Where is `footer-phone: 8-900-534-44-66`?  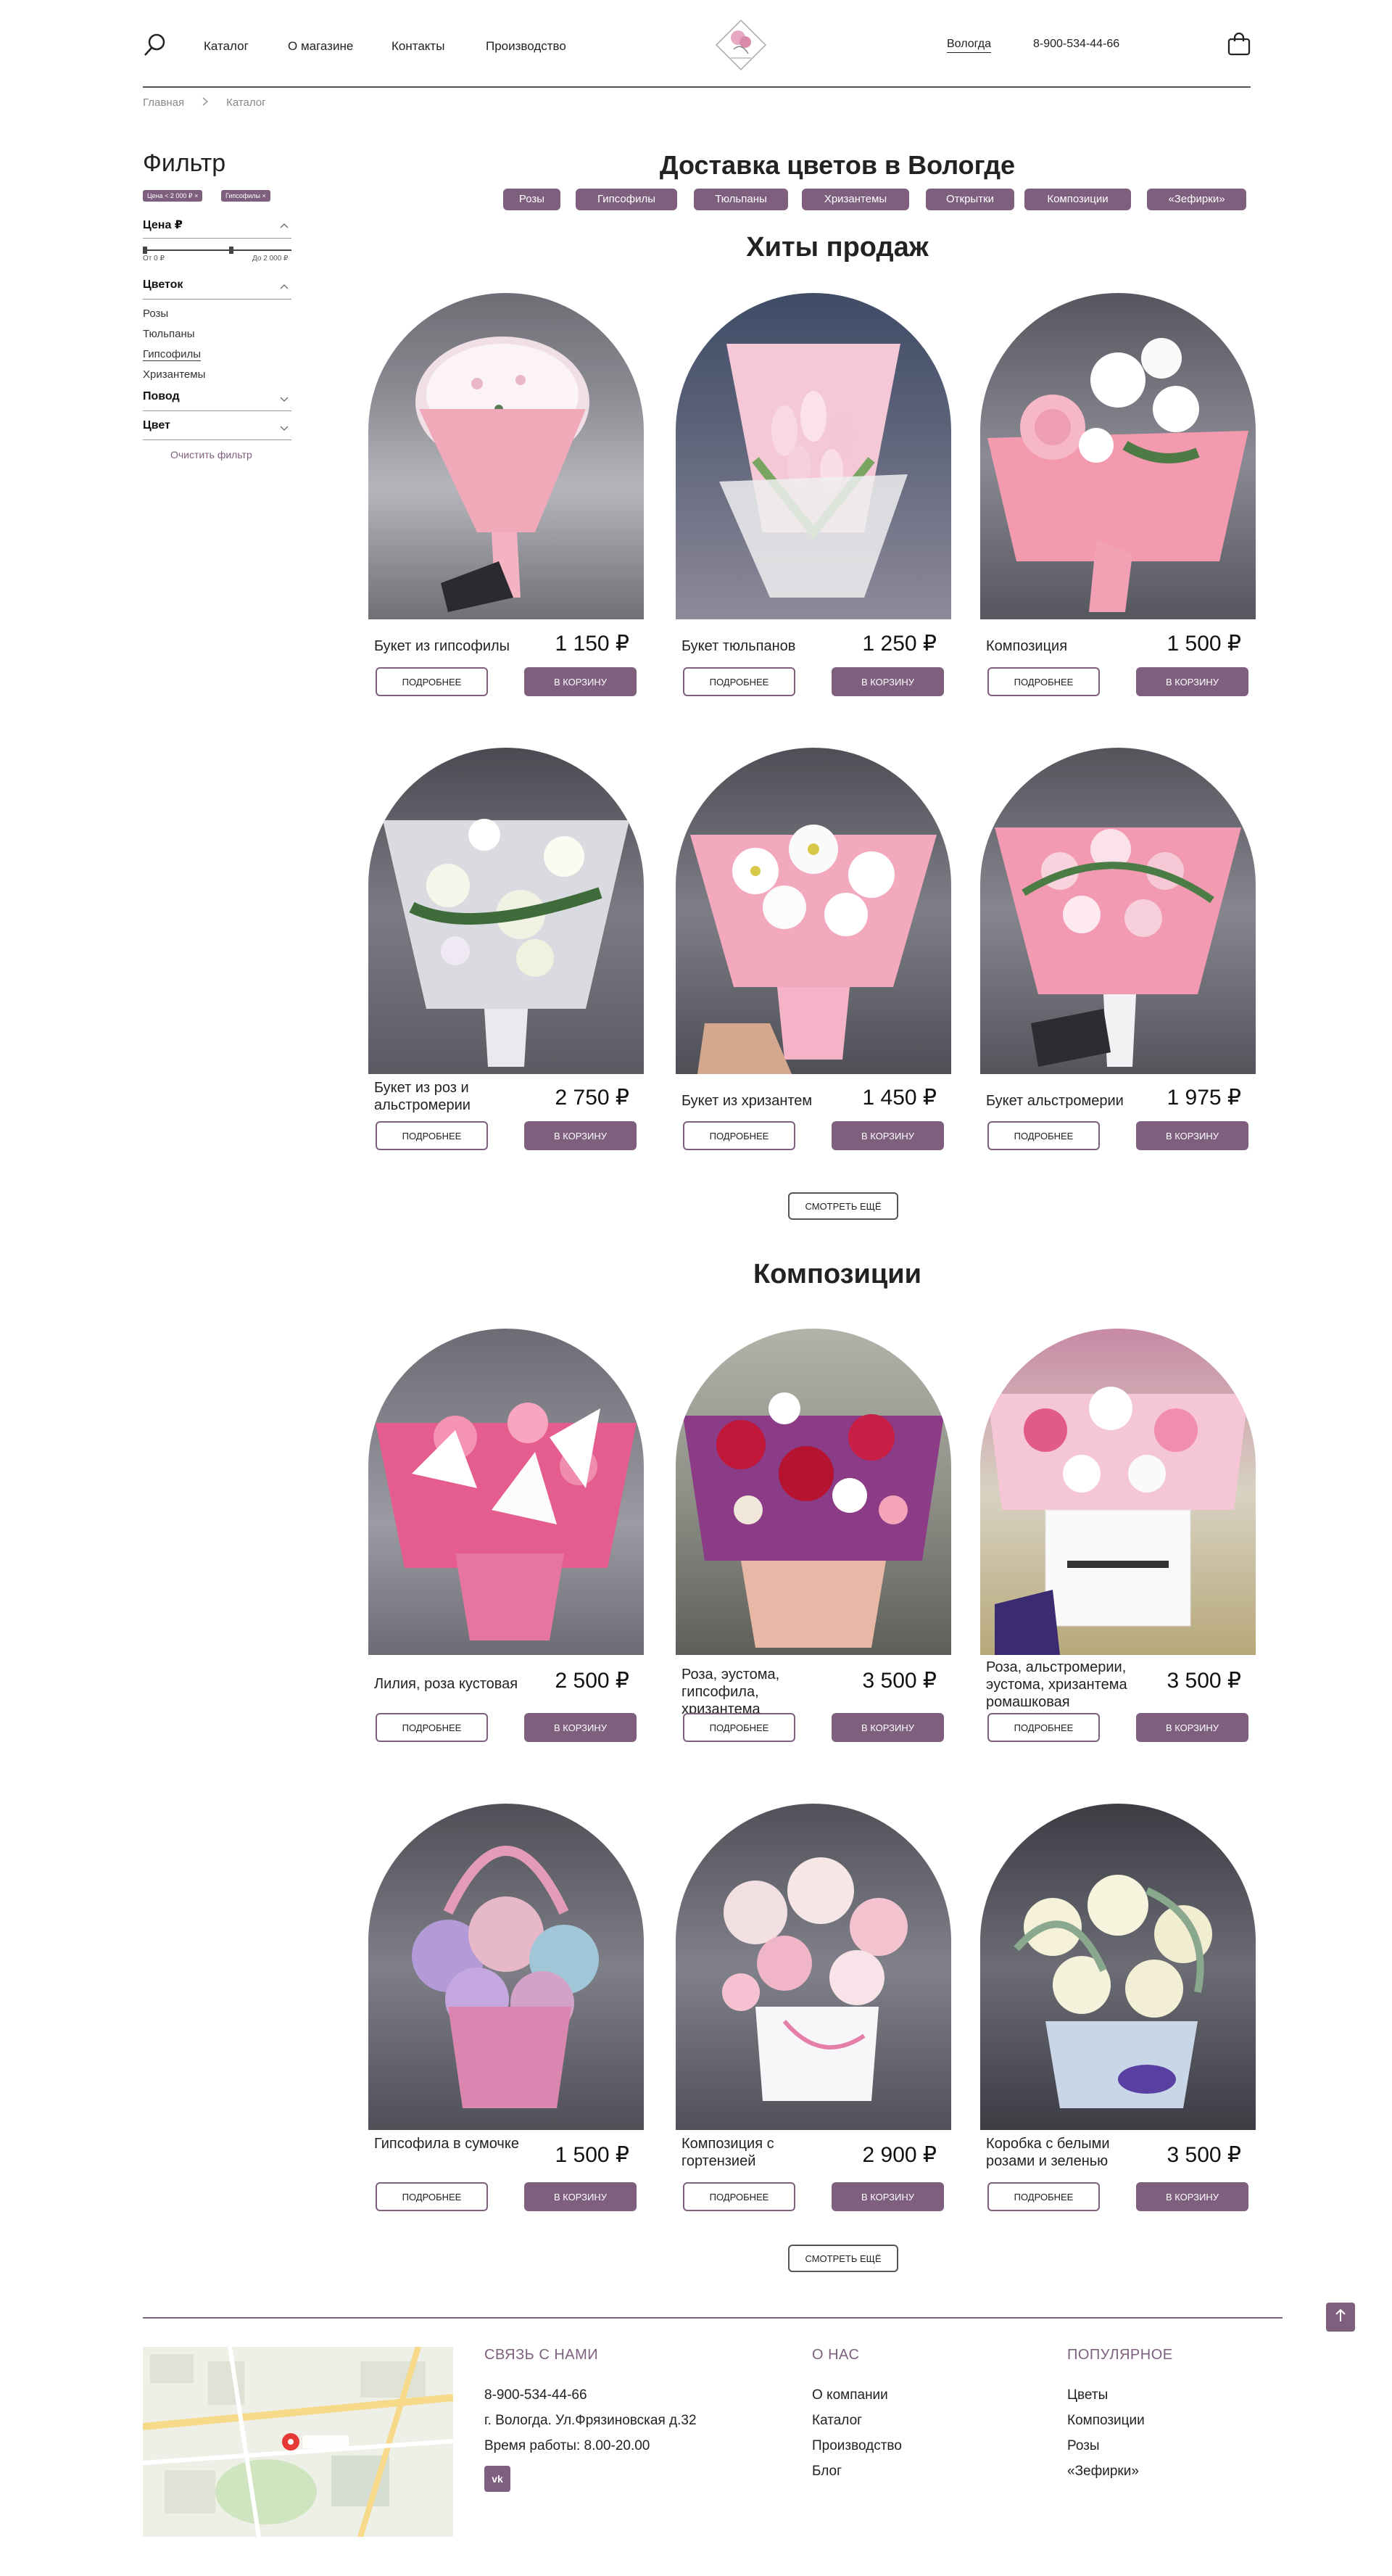
footer-phone: 8-900-534-44-66 is located at coordinates (535, 2395).